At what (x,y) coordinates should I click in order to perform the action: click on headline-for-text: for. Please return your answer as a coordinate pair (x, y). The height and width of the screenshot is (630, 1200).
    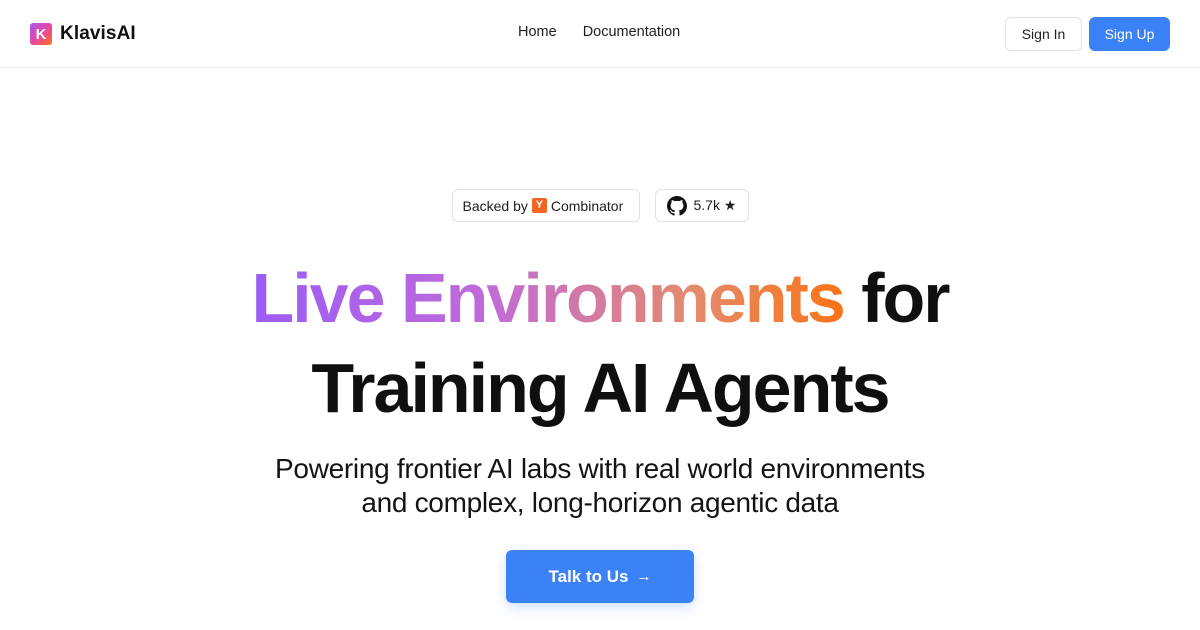
    Looking at the image, I should click on (896, 298).